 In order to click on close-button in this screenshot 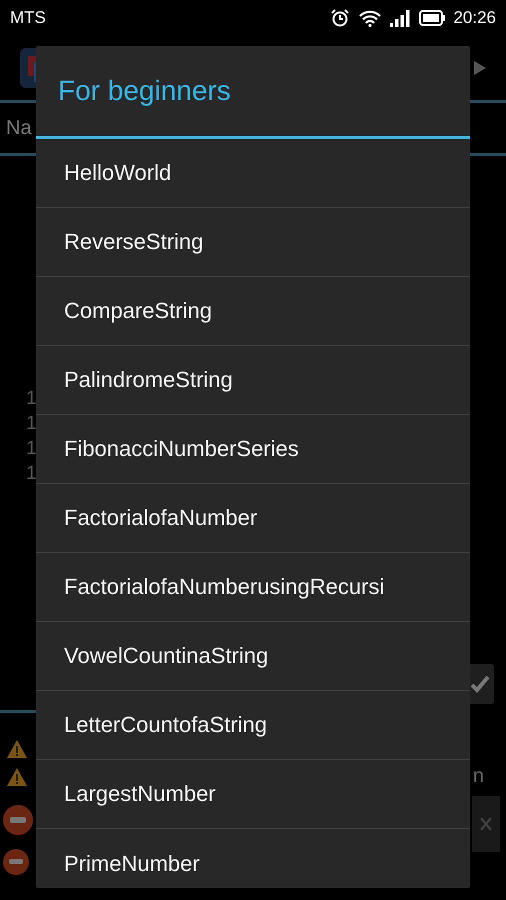, I will do `click(486, 824)`.